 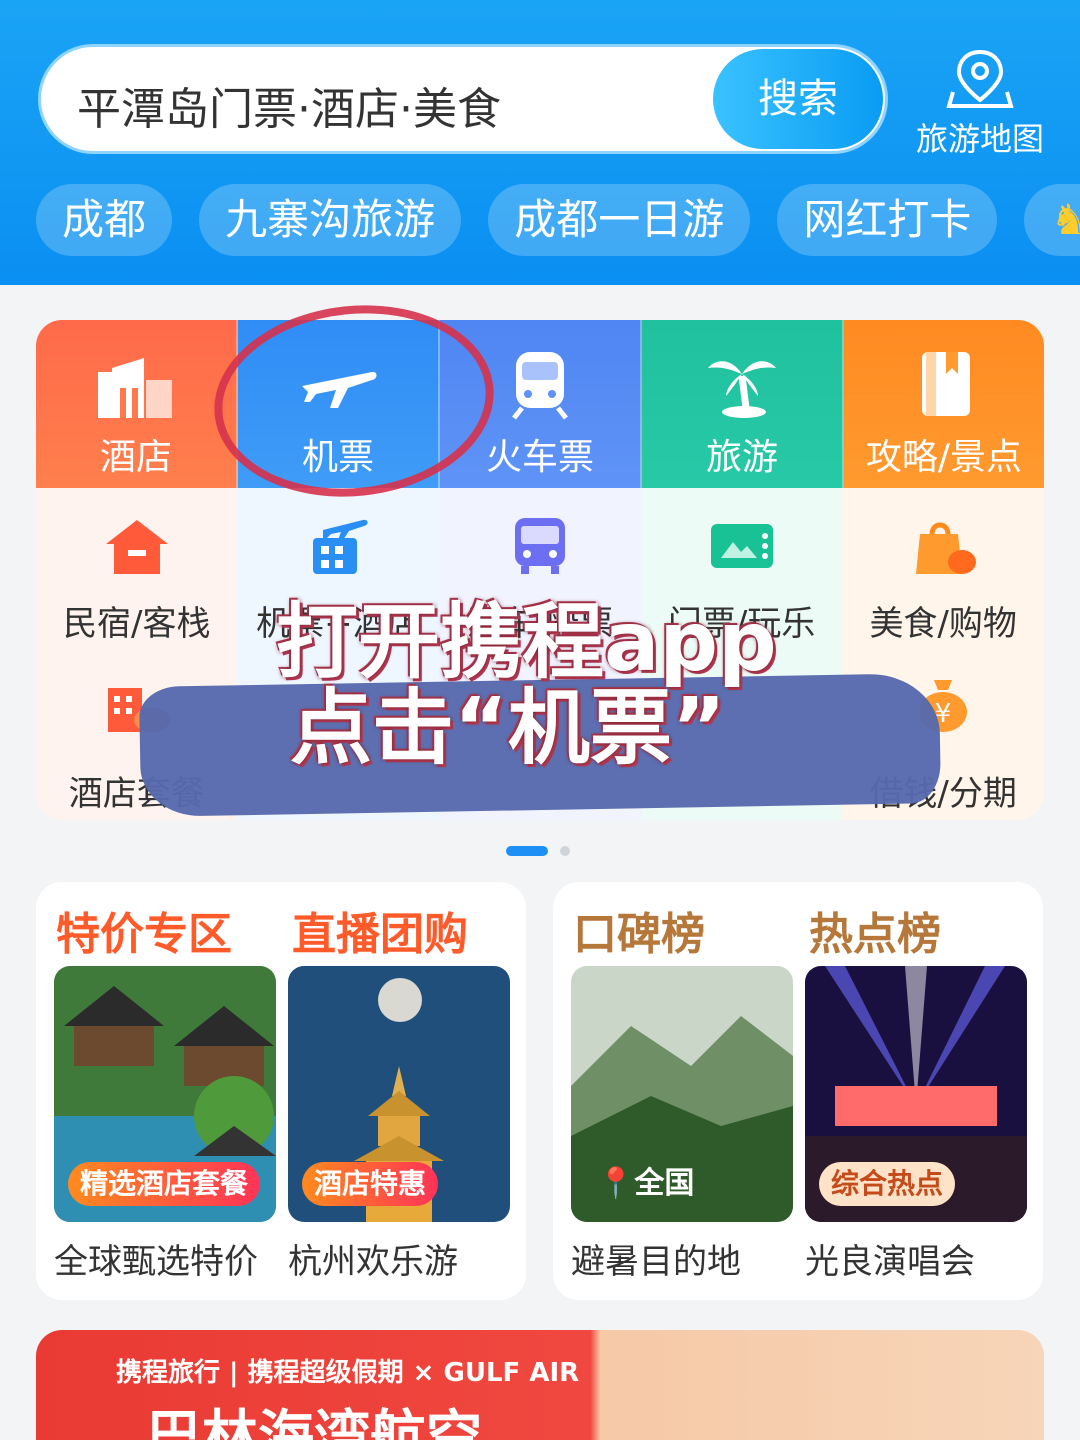 What do you see at coordinates (373, 1258) in the screenshot?
I see `caption-hangzhou-trip: 杭州欢乐游` at bounding box center [373, 1258].